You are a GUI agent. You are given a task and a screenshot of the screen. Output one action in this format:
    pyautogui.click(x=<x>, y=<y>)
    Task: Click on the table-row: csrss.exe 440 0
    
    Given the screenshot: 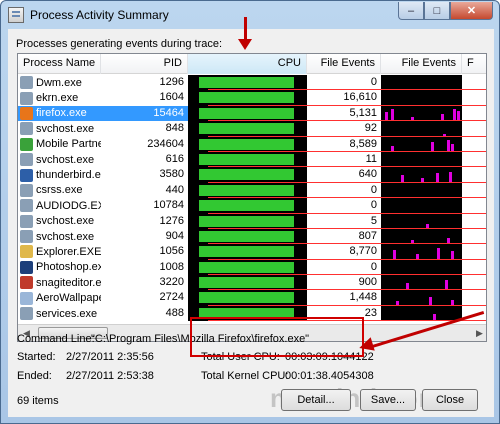 What is the action you would take?
    pyautogui.click(x=252, y=190)
    